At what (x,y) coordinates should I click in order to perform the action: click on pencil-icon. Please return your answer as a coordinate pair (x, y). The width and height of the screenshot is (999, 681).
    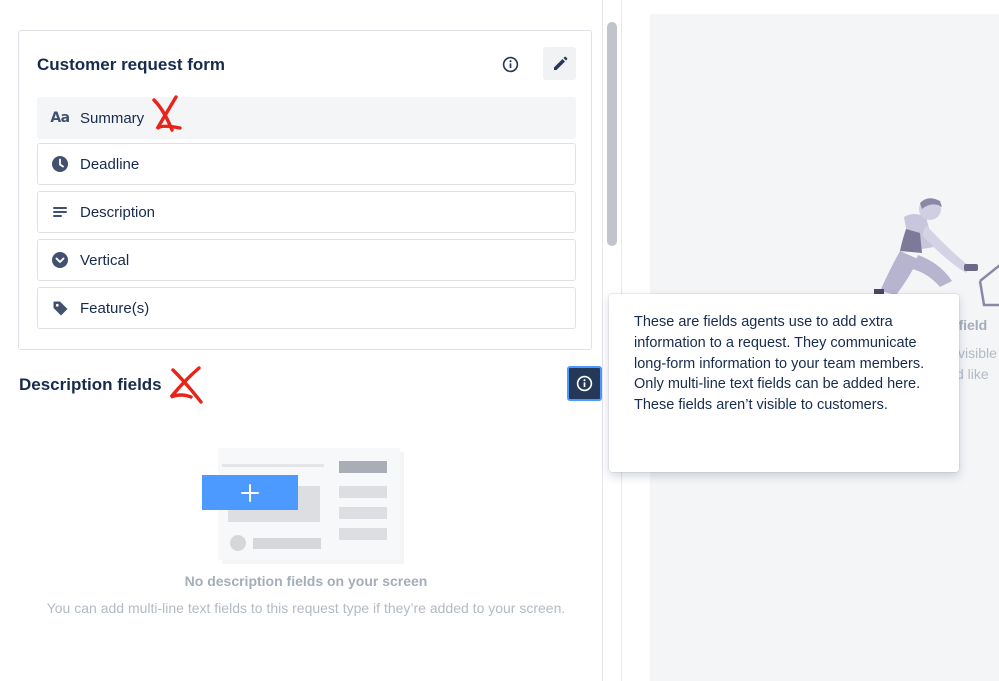
    Looking at the image, I should click on (560, 63).